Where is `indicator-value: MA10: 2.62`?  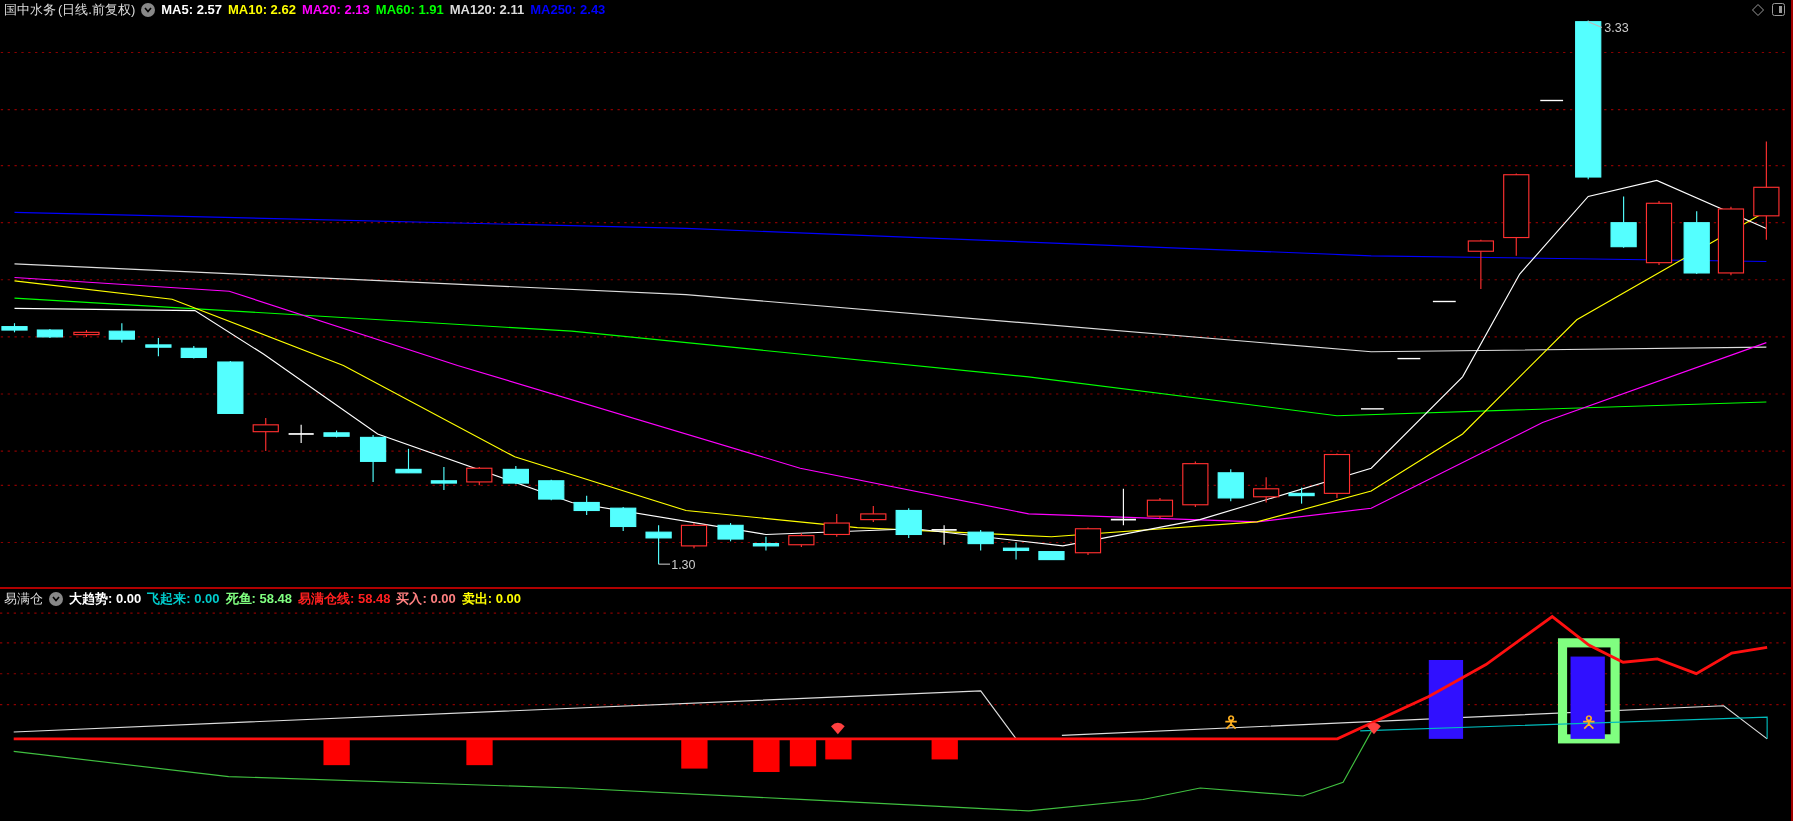 indicator-value: MA10: 2.62 is located at coordinates (262, 10).